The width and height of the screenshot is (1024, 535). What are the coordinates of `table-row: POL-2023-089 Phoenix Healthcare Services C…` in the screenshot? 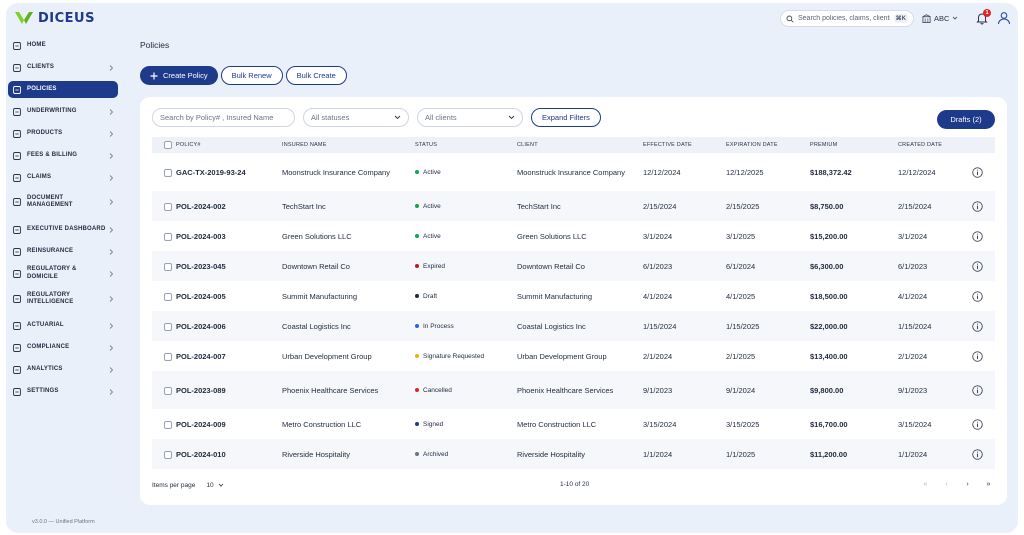 It's located at (573, 390).